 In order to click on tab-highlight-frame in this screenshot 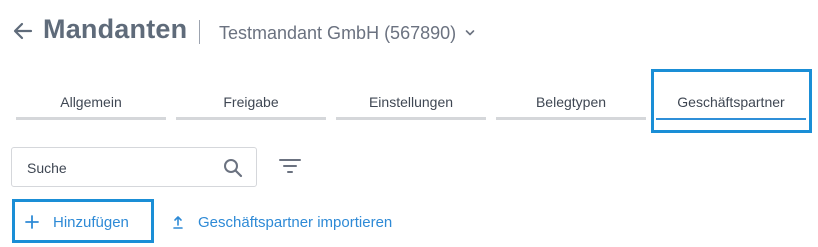, I will do `click(731, 101)`.